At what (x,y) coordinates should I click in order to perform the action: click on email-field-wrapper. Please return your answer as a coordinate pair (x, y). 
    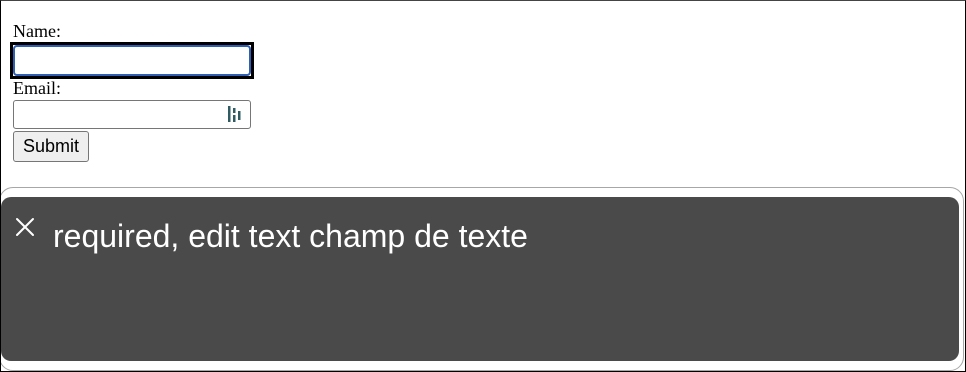
    Looking at the image, I should click on (132, 114).